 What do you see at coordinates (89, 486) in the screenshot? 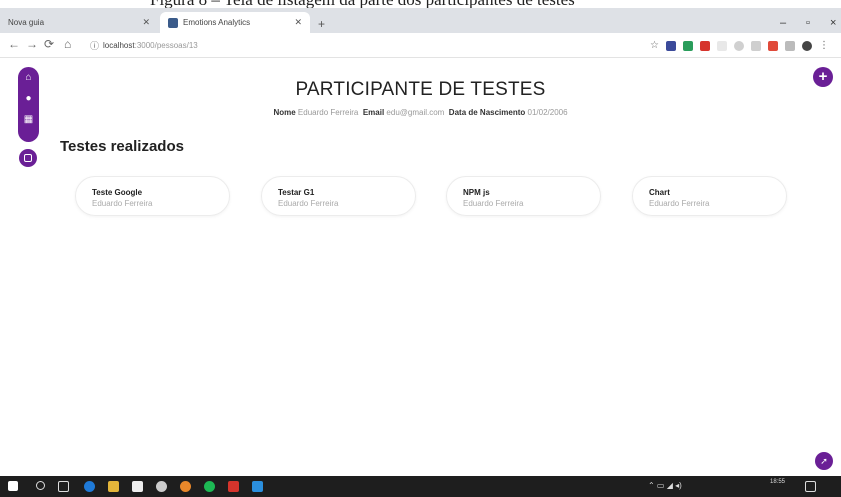
I see `edge-icon` at bounding box center [89, 486].